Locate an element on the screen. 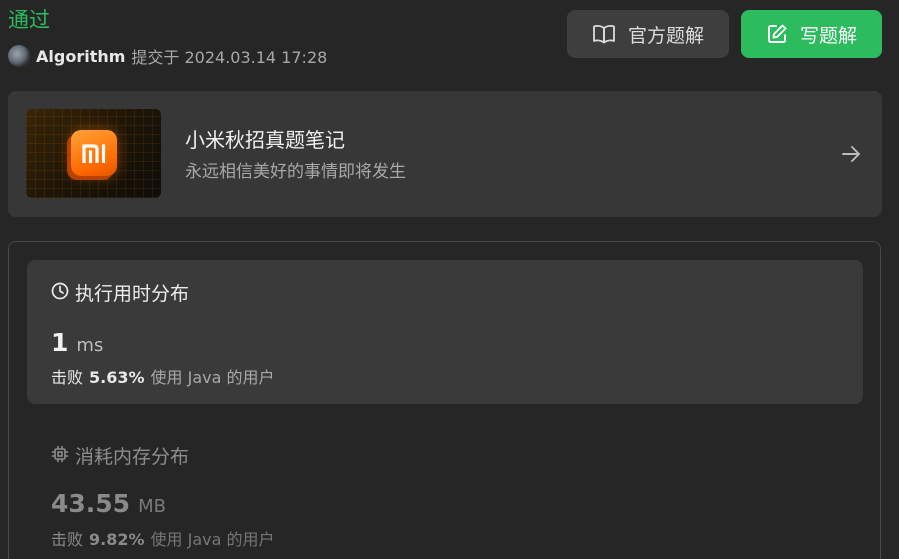 The height and width of the screenshot is (559, 899). username: Algorithm is located at coordinates (80, 56).